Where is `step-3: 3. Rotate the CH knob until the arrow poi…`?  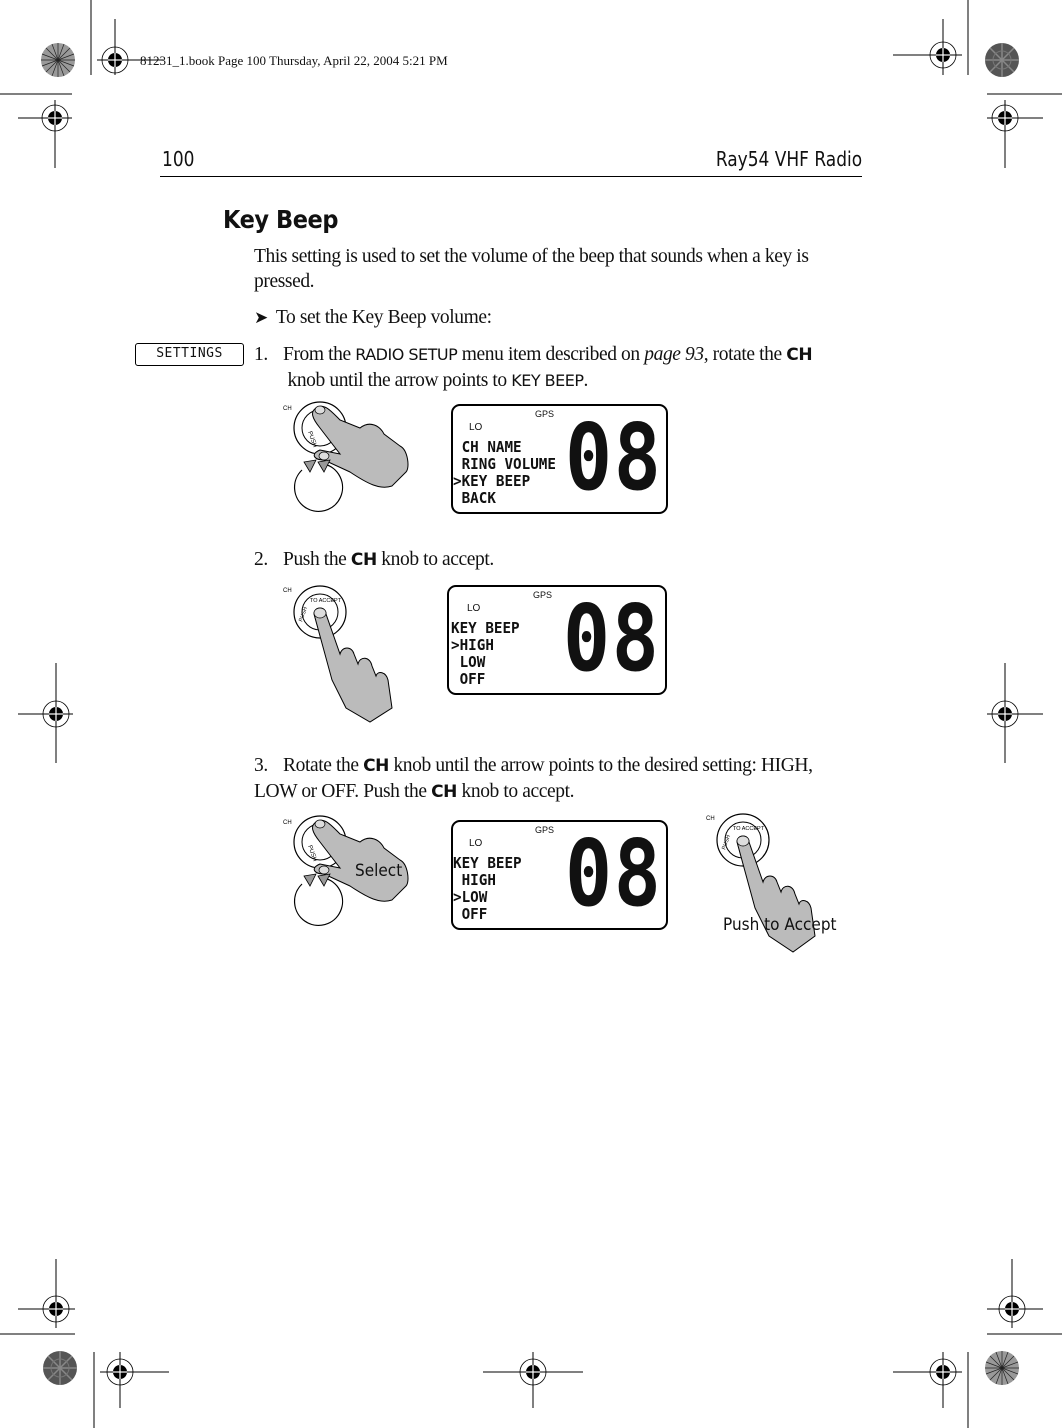
step-3: 3. Rotate the CH knob until the arrow poi… is located at coordinates (533, 778).